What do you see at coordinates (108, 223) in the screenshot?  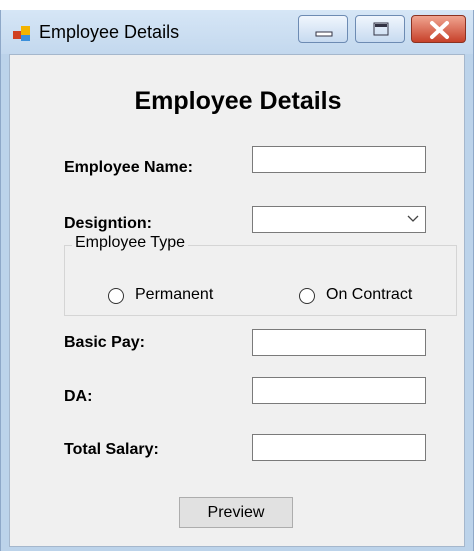 I see `designation-label: Designtion:` at bounding box center [108, 223].